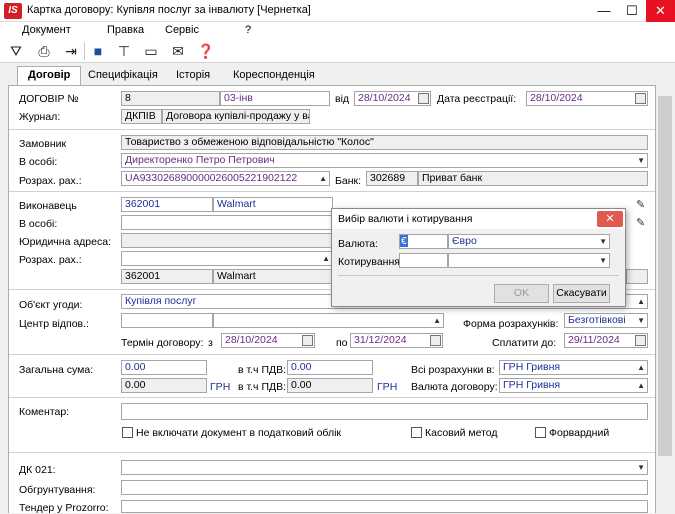 The image size is (675, 514). Describe the element at coordinates (167, 204) in the screenshot. I see `contractor-code-field: 362001` at that location.